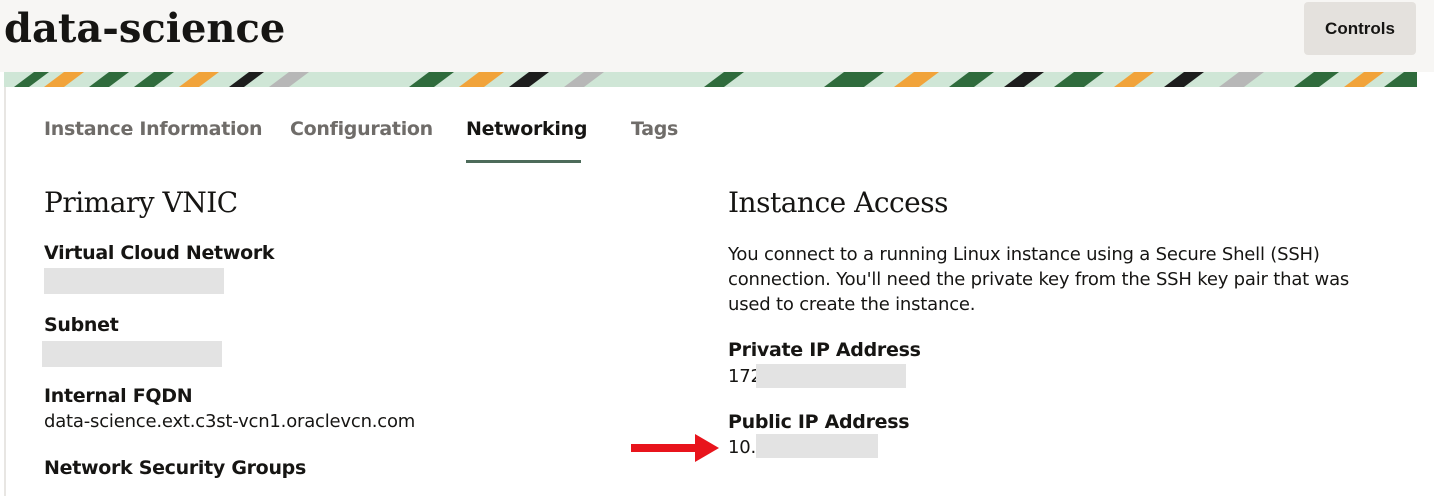  Describe the element at coordinates (118, 396) in the screenshot. I see `fqdn-label: Internal FQDN` at that location.